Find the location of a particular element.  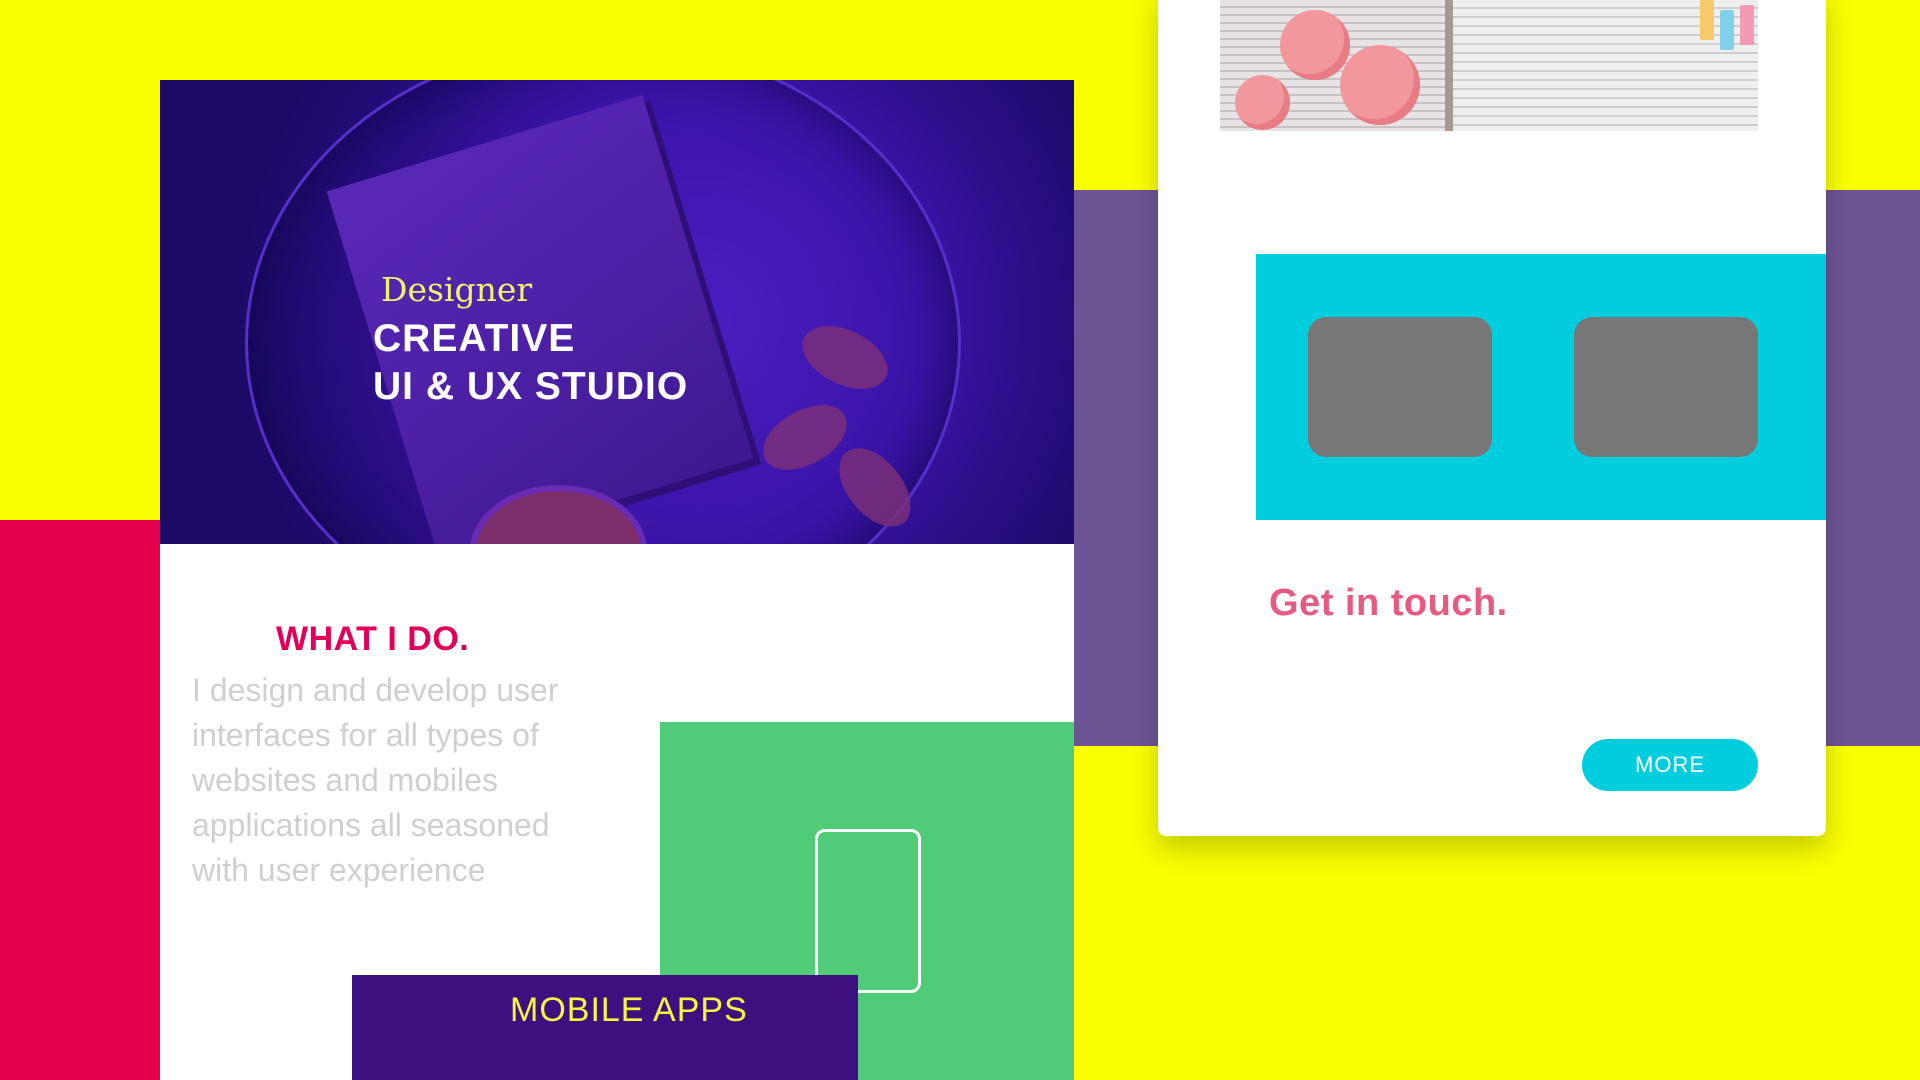

hero-text-block: Designer CREATIVE UI & UX STUDIO is located at coordinates (530, 340).